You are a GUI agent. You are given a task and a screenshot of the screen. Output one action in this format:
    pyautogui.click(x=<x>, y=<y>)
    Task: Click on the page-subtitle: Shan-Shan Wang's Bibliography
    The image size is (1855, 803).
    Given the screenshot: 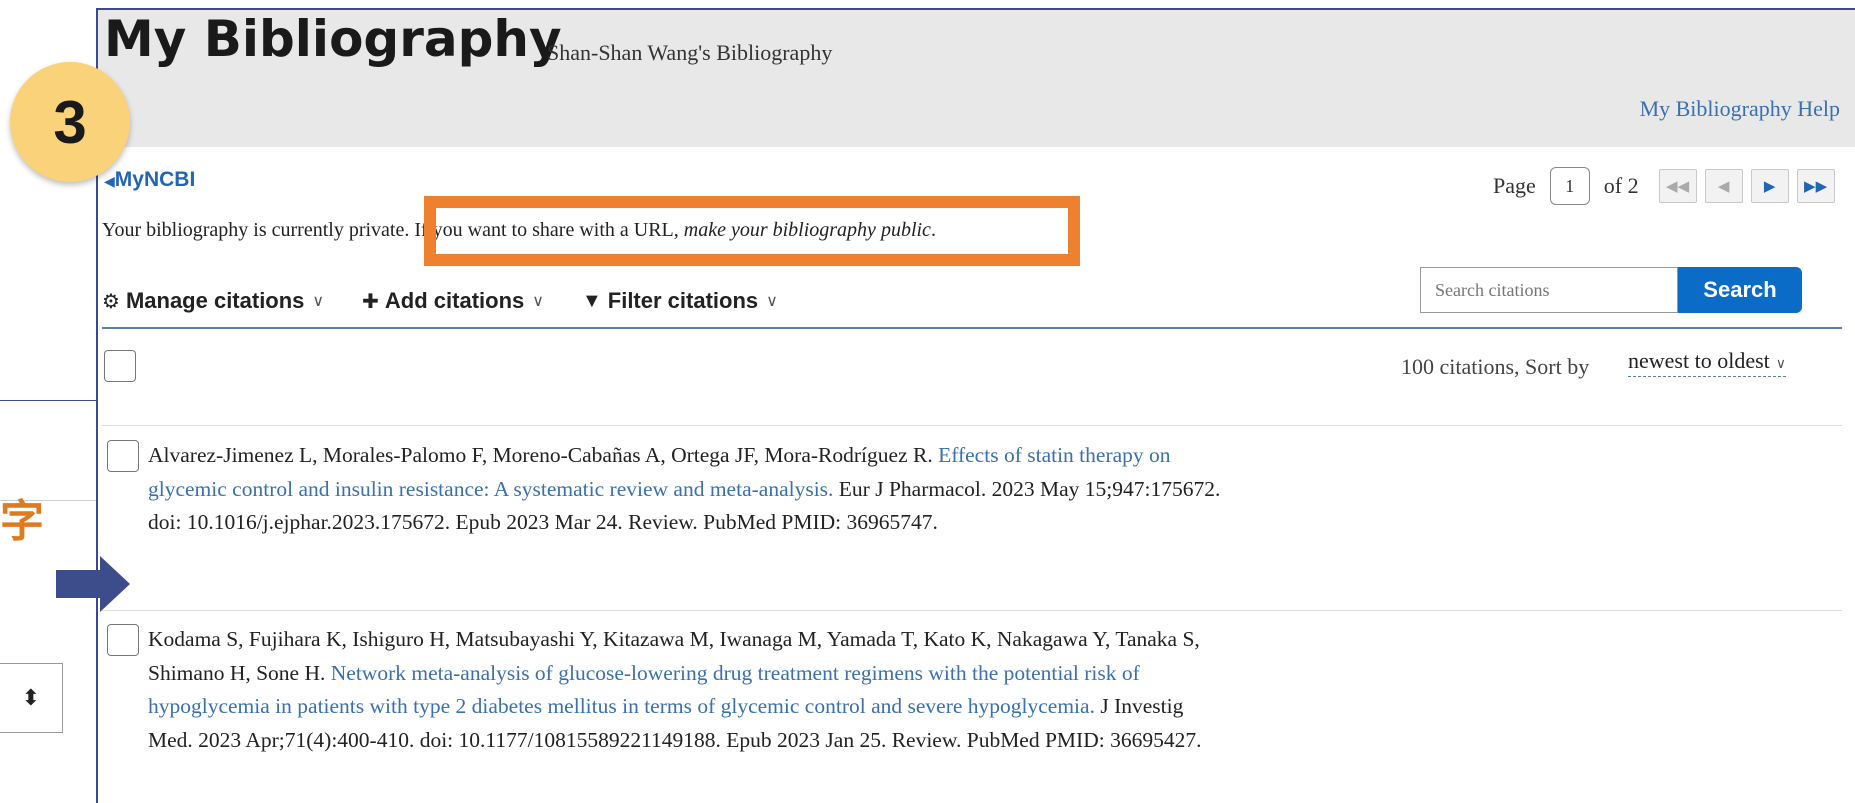 What is the action you would take?
    pyautogui.click(x=690, y=52)
    